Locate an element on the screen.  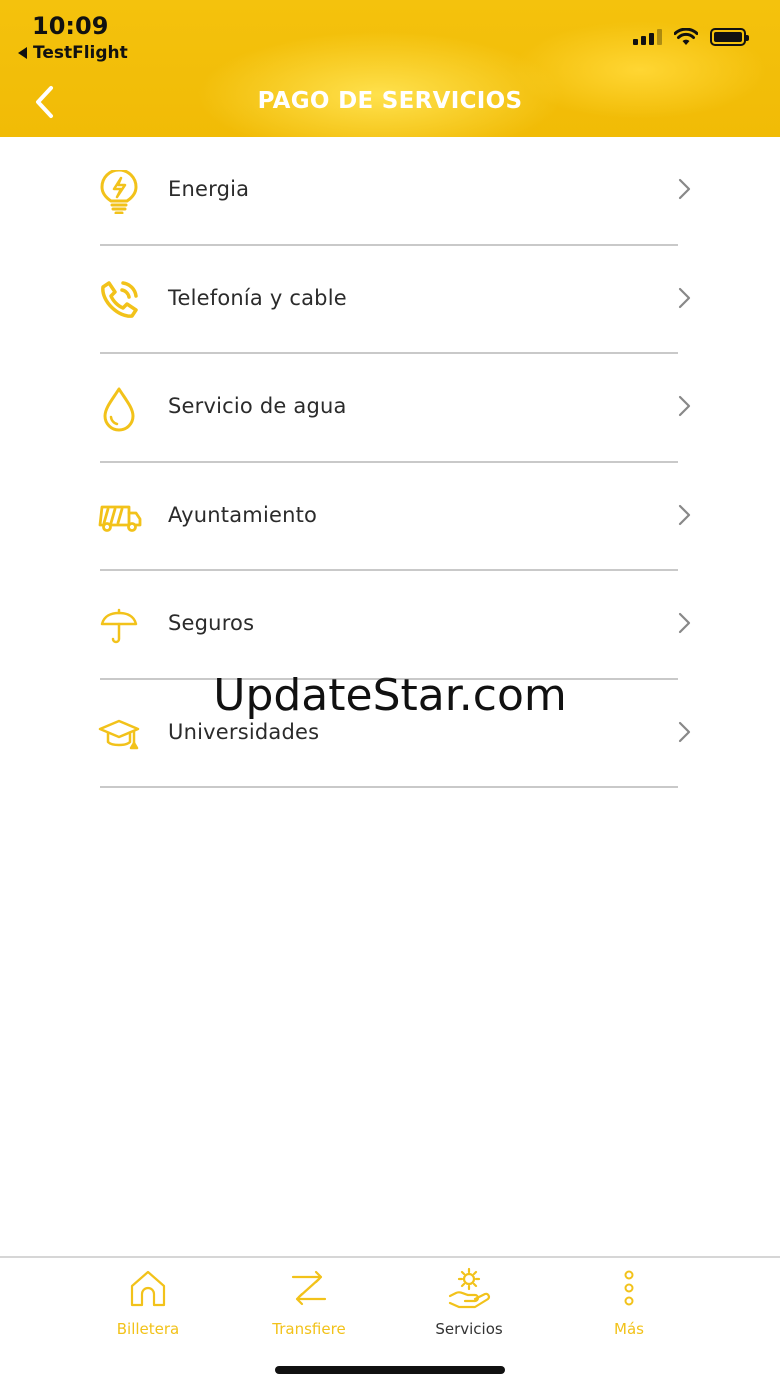
battery-icon is located at coordinates (729, 37).